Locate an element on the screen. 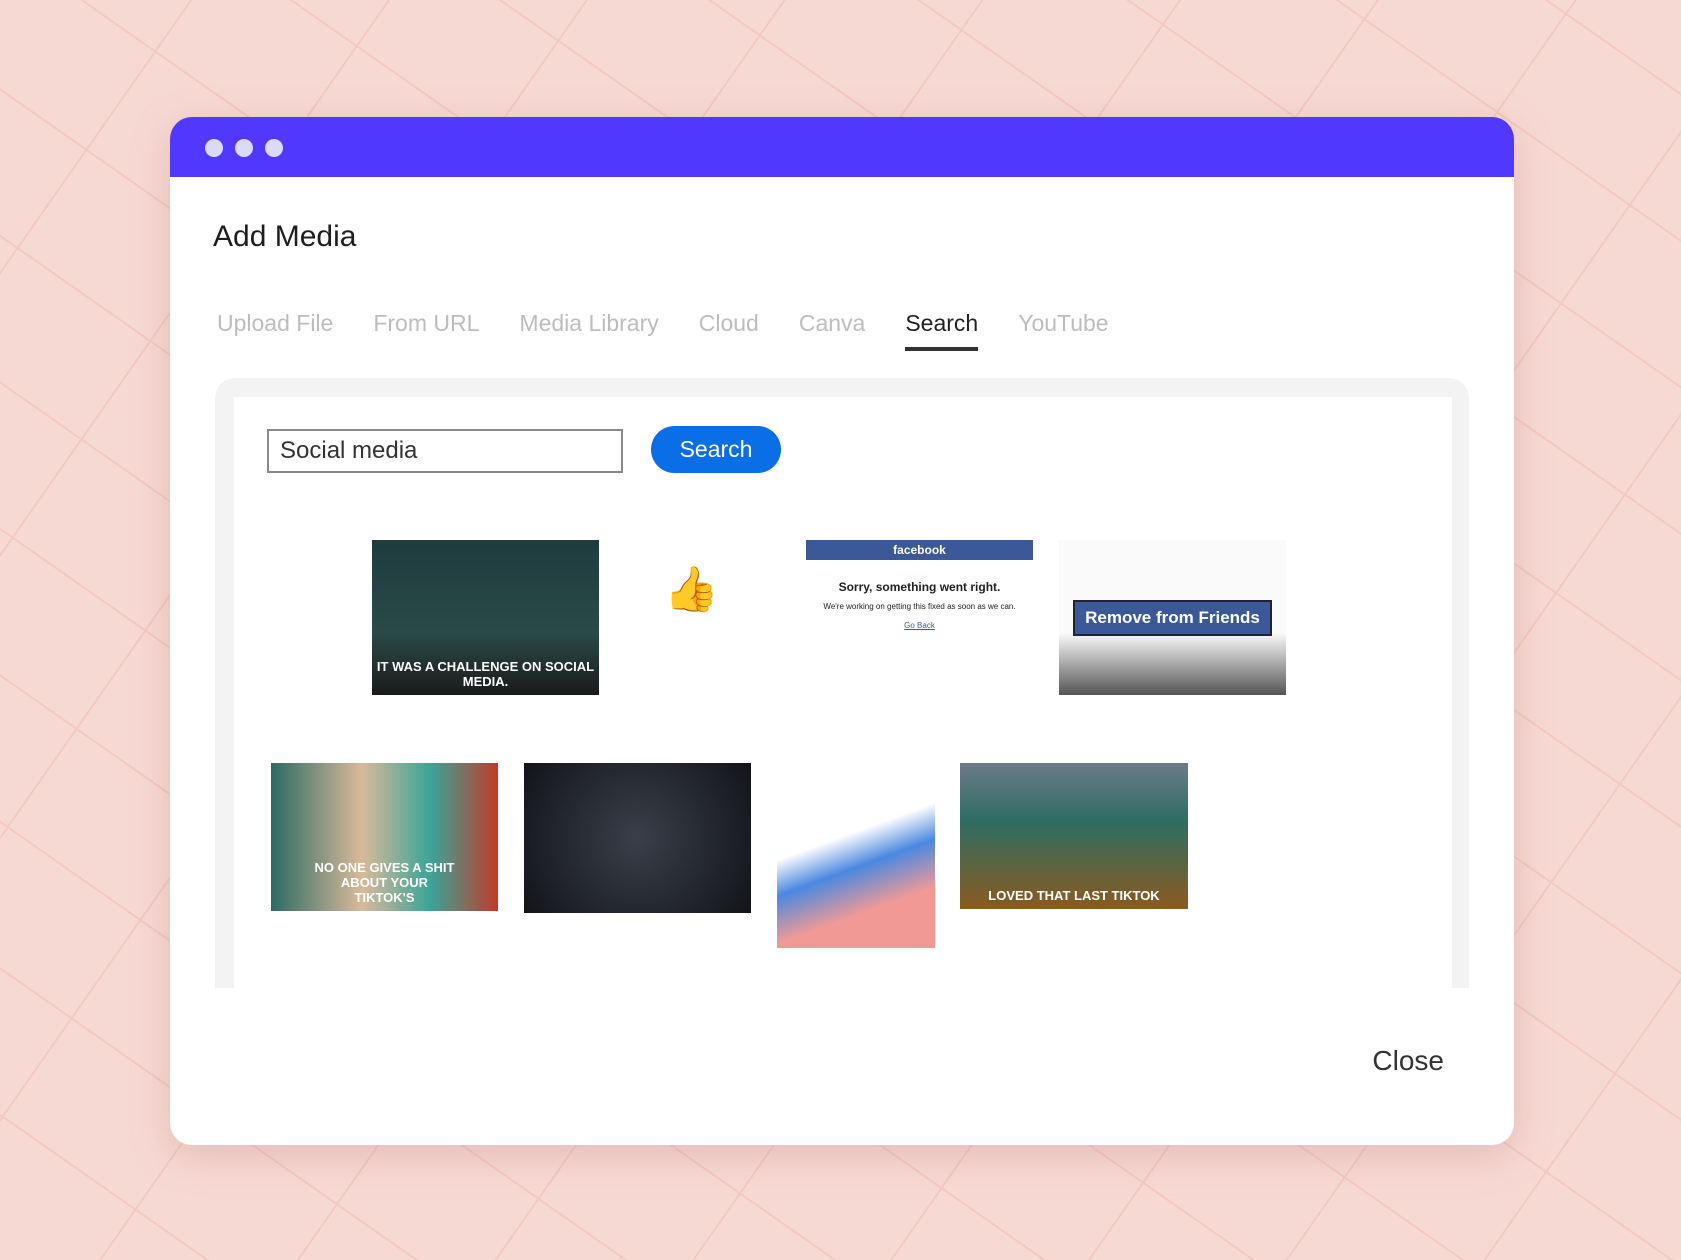  search-button: Search is located at coordinates (716, 449).